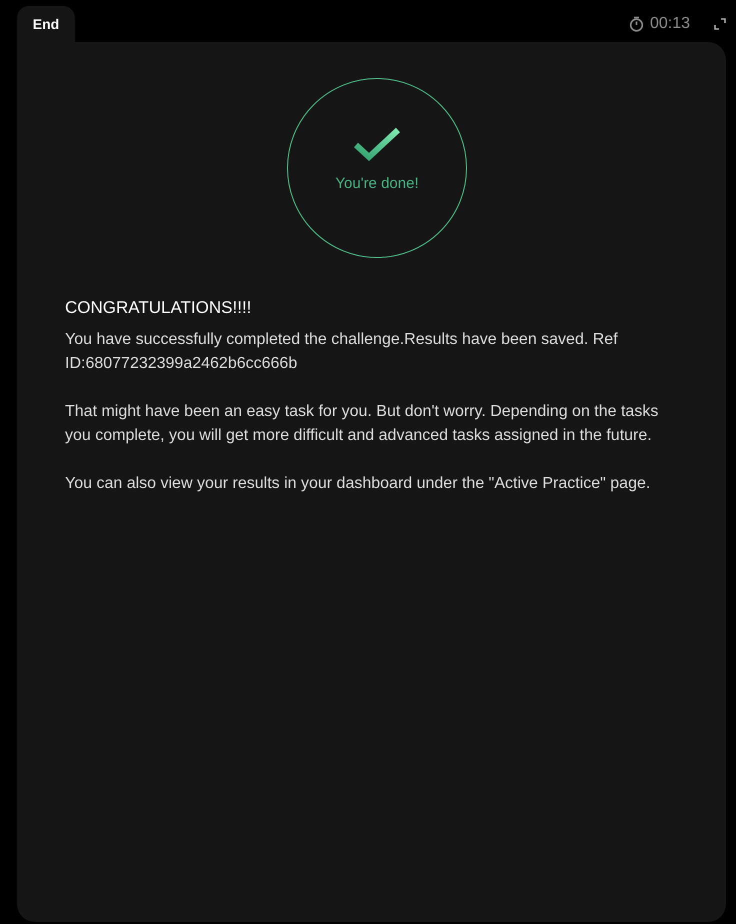 This screenshot has height=924, width=736. Describe the element at coordinates (362, 424) in the screenshot. I see `paragraph: That might have been an easy task for you. But don't worry. Depending on the tasks you complete, you will get more difficult and advanced tasks assigned in the future.` at that location.